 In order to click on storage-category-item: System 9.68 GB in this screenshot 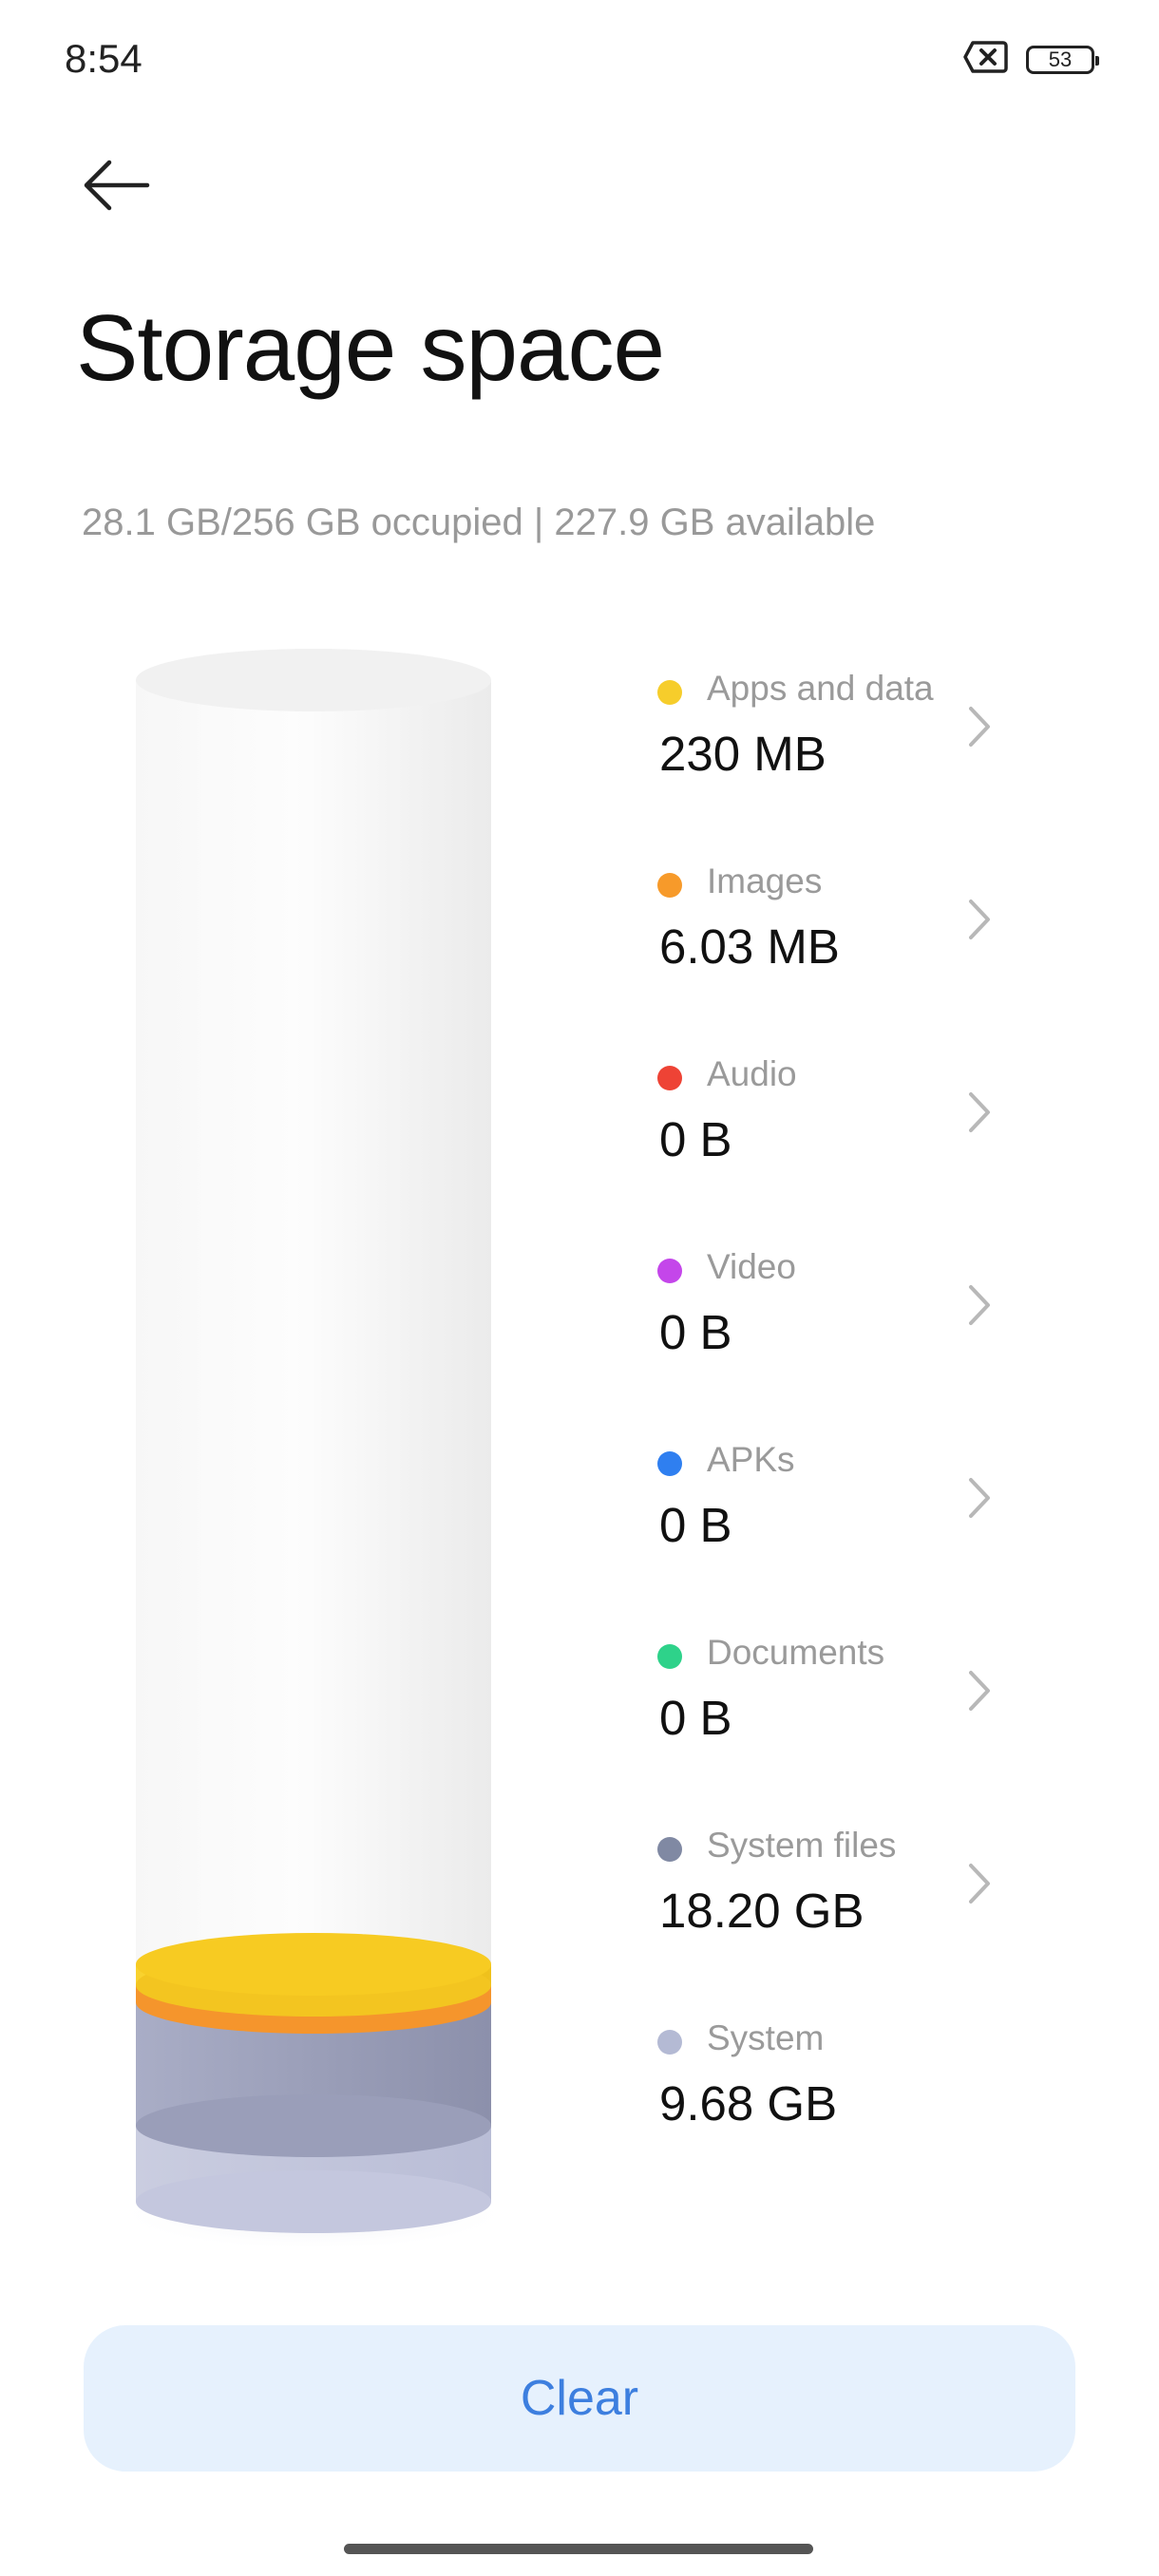, I will do `click(827, 2101)`.